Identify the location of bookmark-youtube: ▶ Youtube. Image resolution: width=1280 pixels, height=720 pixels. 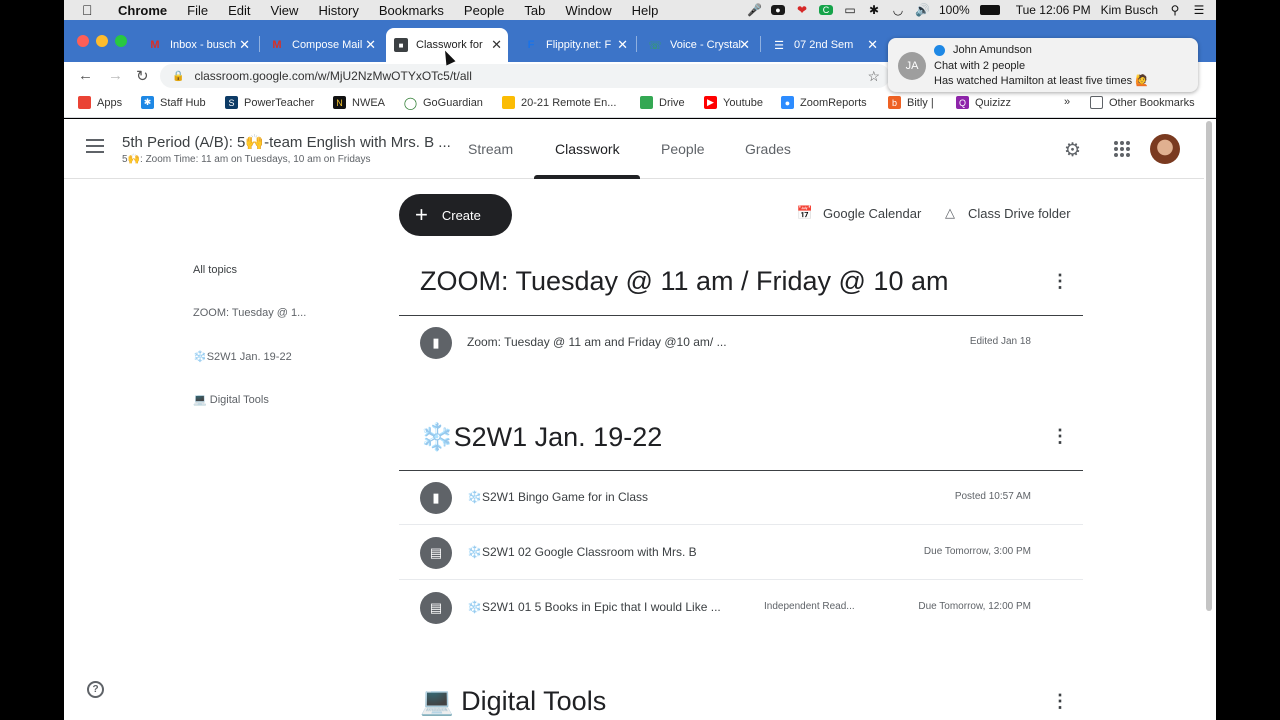
(733, 102).